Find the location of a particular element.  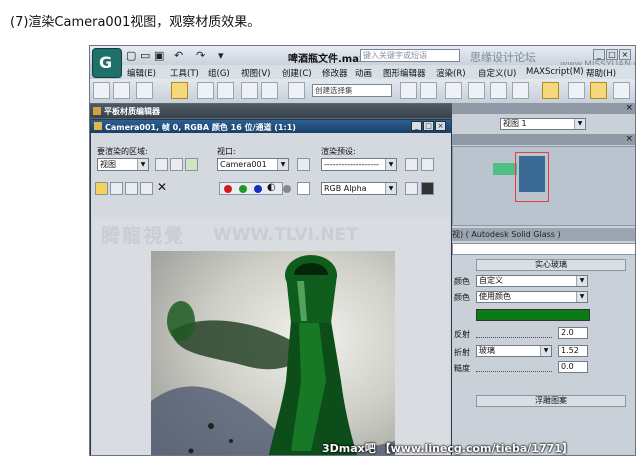

map-node is located at coordinates (532, 174).